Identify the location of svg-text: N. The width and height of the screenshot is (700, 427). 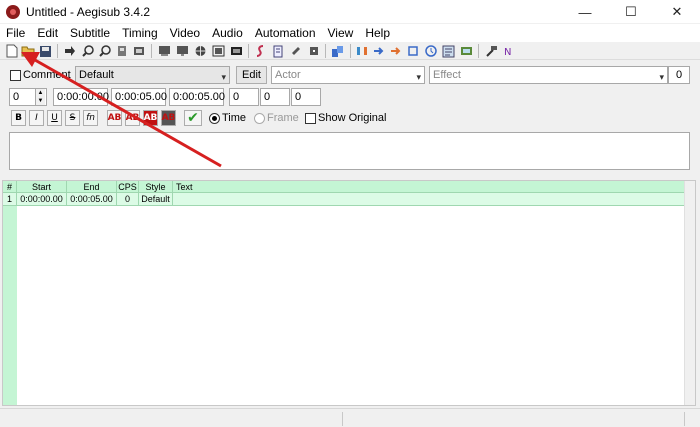
(507, 52).